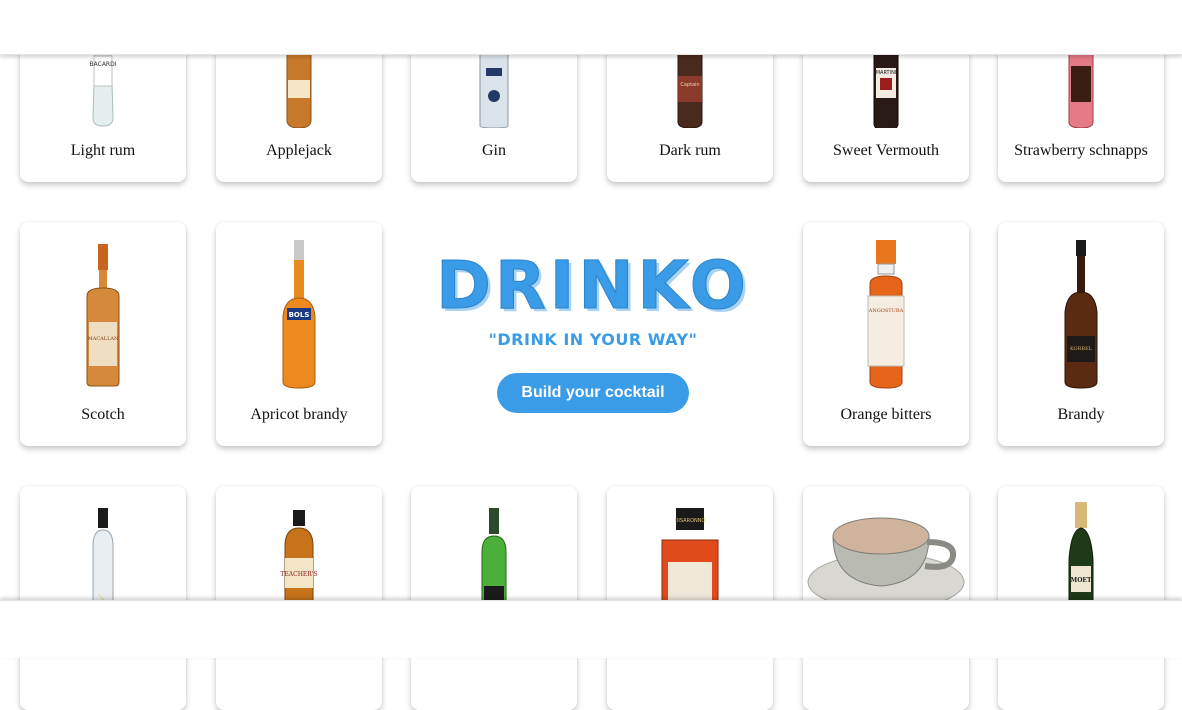 The height and width of the screenshot is (710, 1182). What do you see at coordinates (103, 414) in the screenshot?
I see `ingredient-name: Scotch` at bounding box center [103, 414].